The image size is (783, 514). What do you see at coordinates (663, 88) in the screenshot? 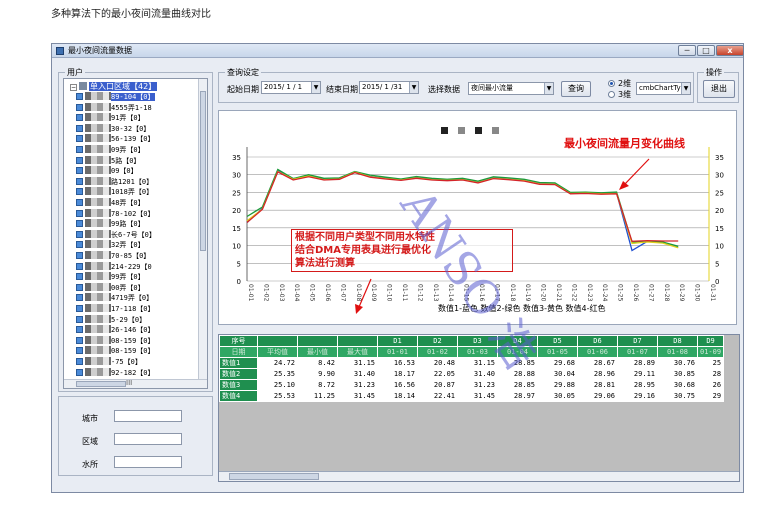
I see `chart-type-select: cmbChartTy ▼` at bounding box center [663, 88].